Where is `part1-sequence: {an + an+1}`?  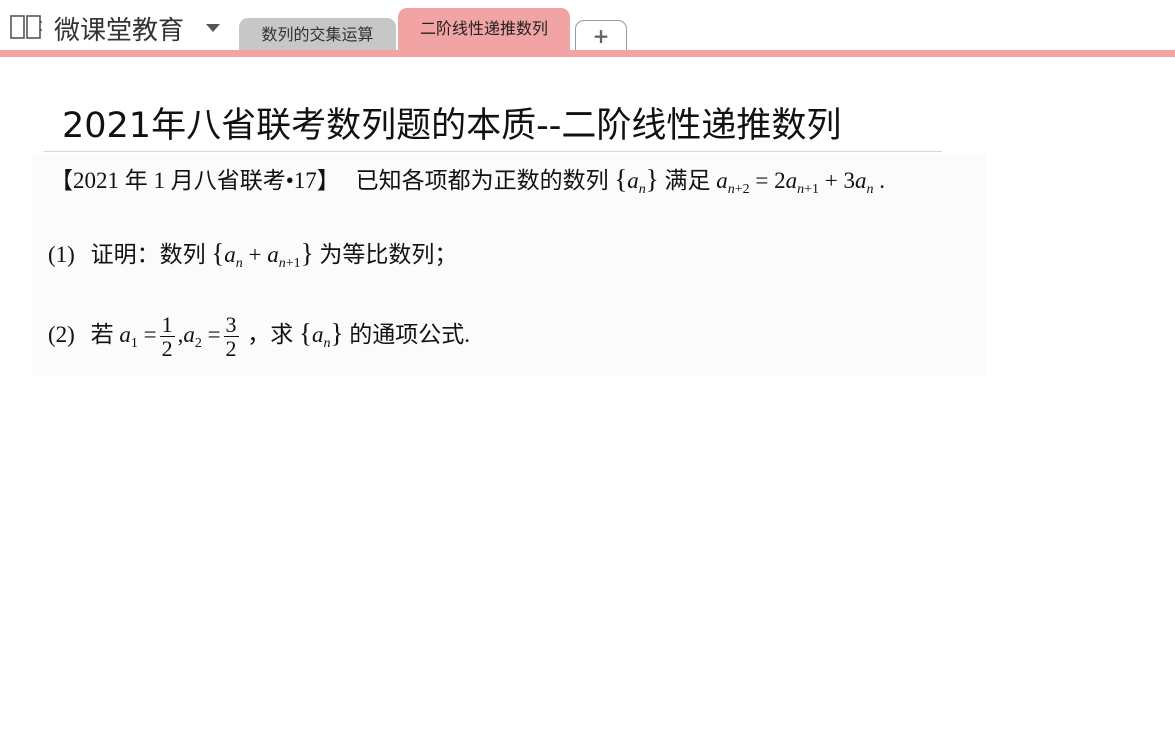
part1-sequence: {an + an+1} is located at coordinates (262, 254).